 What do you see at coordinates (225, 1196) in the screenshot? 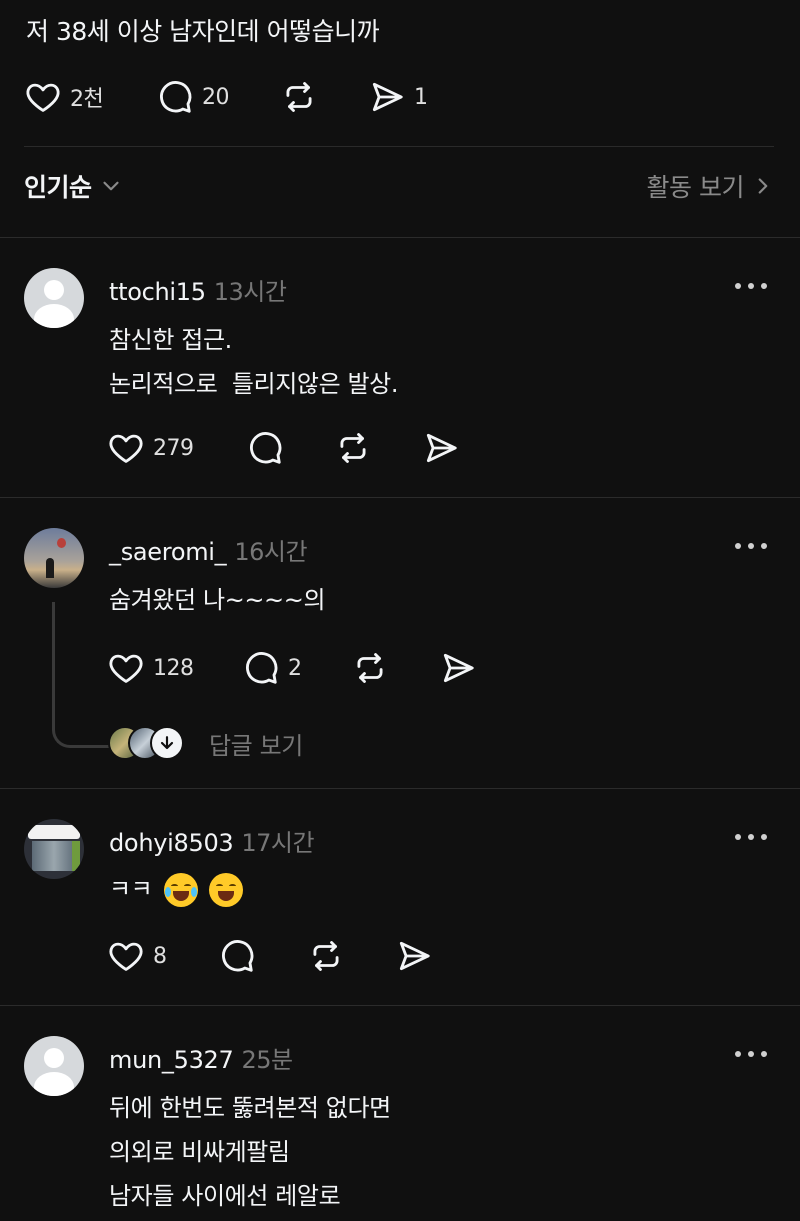
I see `comment-text: 남자들 사이에선 레알로` at bounding box center [225, 1196].